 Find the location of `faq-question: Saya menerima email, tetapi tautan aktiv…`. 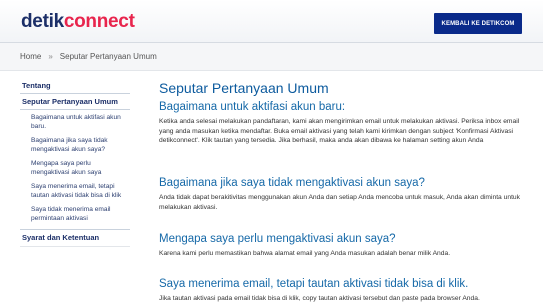

faq-question: Saya menerima email, tetapi tautan aktiv… is located at coordinates (314, 284).